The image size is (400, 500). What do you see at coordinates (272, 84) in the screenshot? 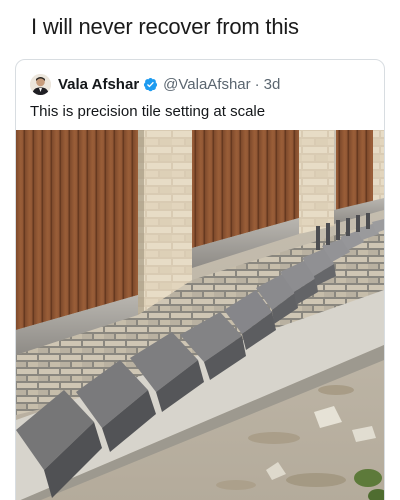
I see `tweet-timestamp: 3d` at bounding box center [272, 84].